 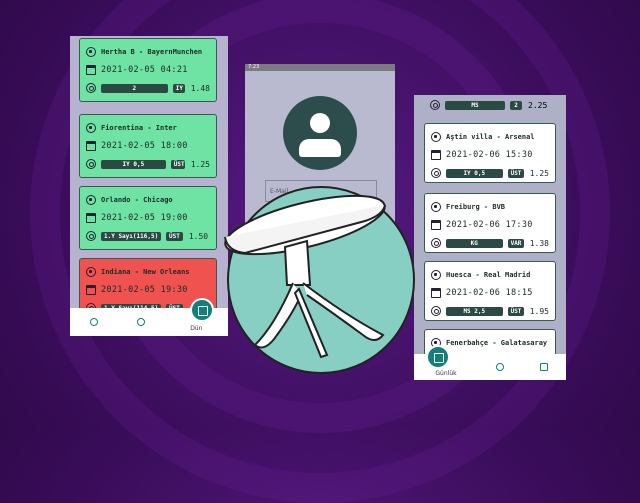 I want to click on match-title: Fiorentina - Inter, so click(x=139, y=128).